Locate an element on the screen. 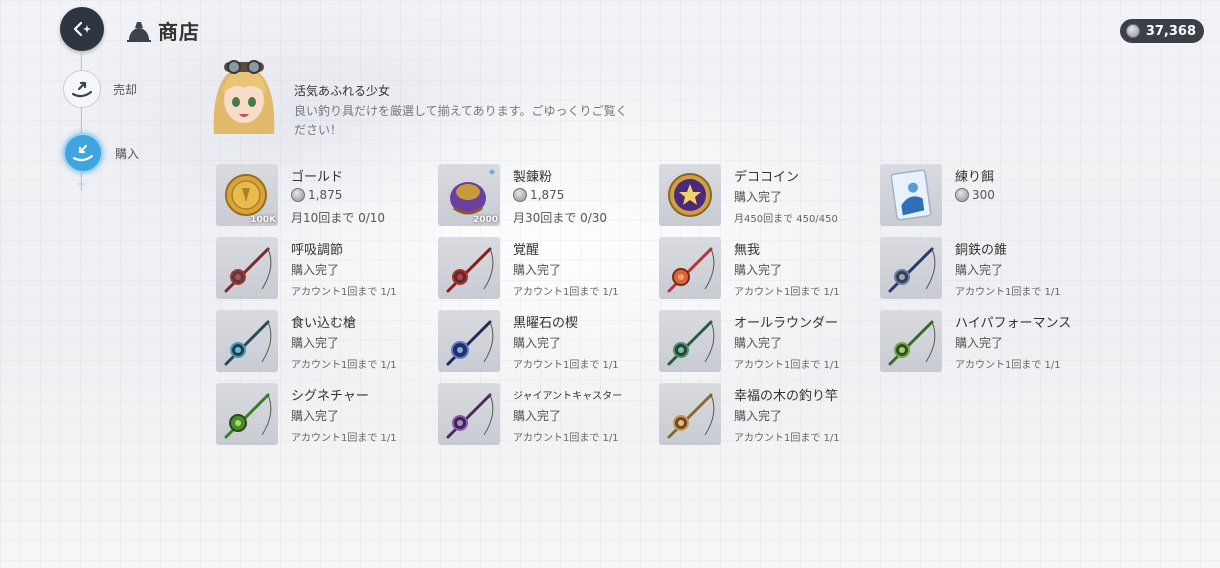  item-name: 食い込む槍 is located at coordinates (324, 323).